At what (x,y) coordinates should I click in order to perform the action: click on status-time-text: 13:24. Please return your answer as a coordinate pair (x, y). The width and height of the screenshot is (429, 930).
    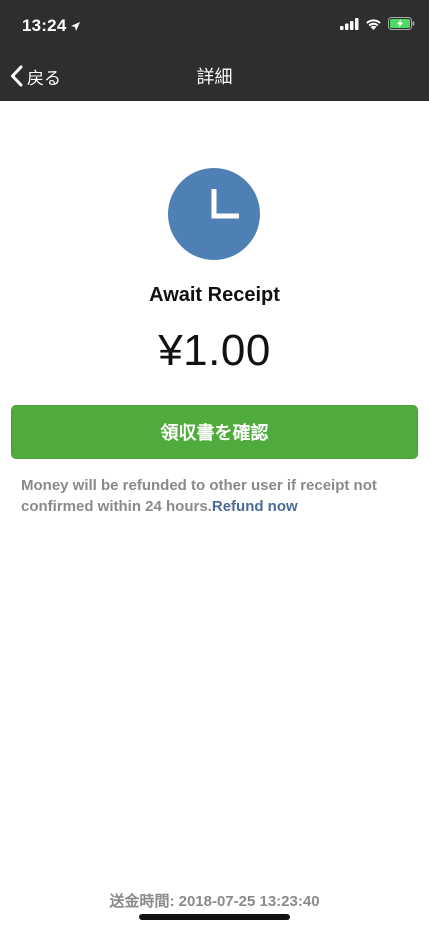
    Looking at the image, I should click on (44, 25).